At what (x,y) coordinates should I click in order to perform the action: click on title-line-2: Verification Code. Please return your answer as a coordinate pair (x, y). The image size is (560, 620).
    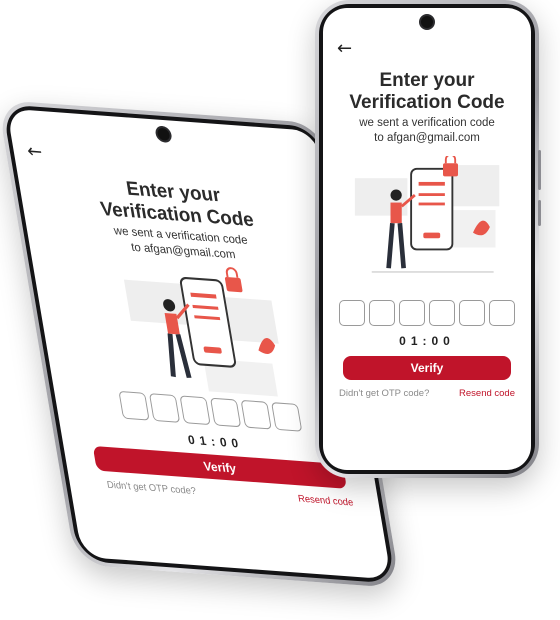
    Looking at the image, I should click on (427, 102).